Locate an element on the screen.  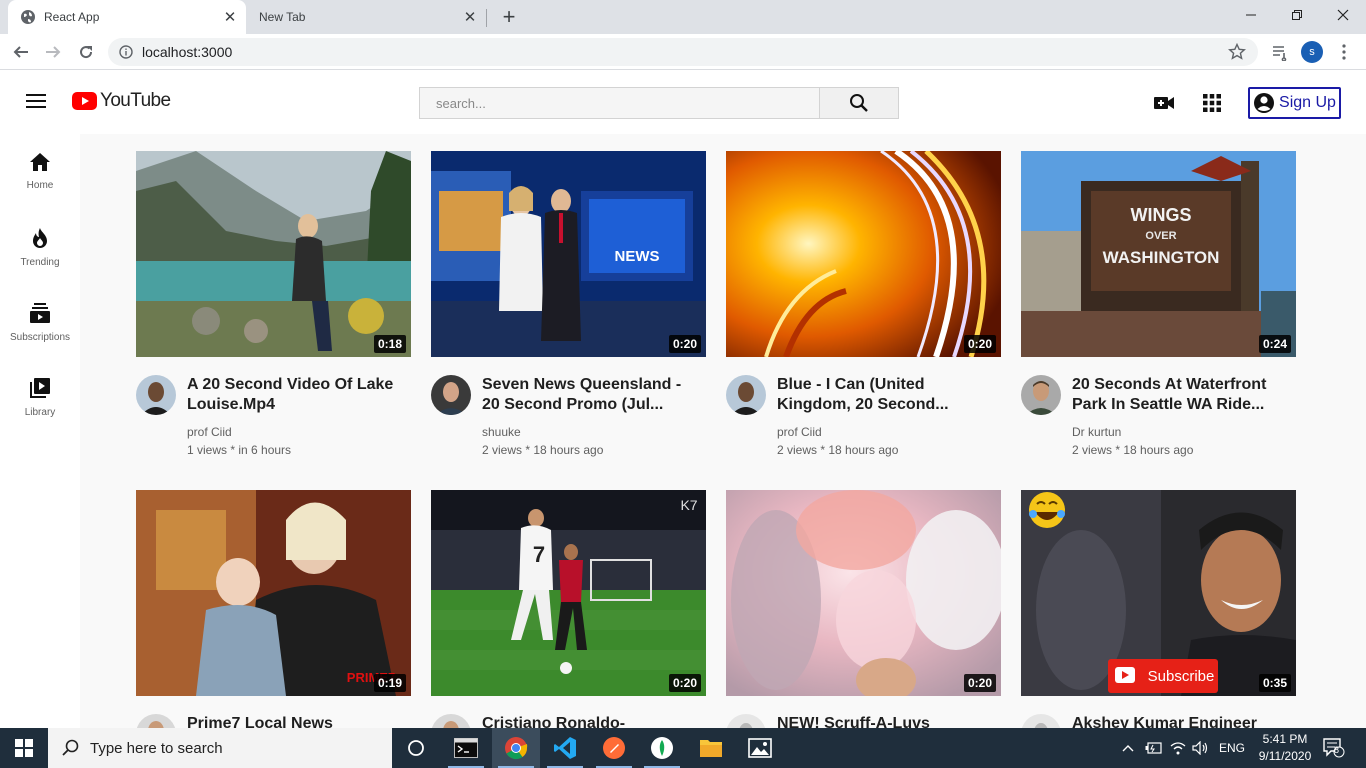
video-title: NEW! Scruff-A-Luvs is located at coordinates (887, 721).